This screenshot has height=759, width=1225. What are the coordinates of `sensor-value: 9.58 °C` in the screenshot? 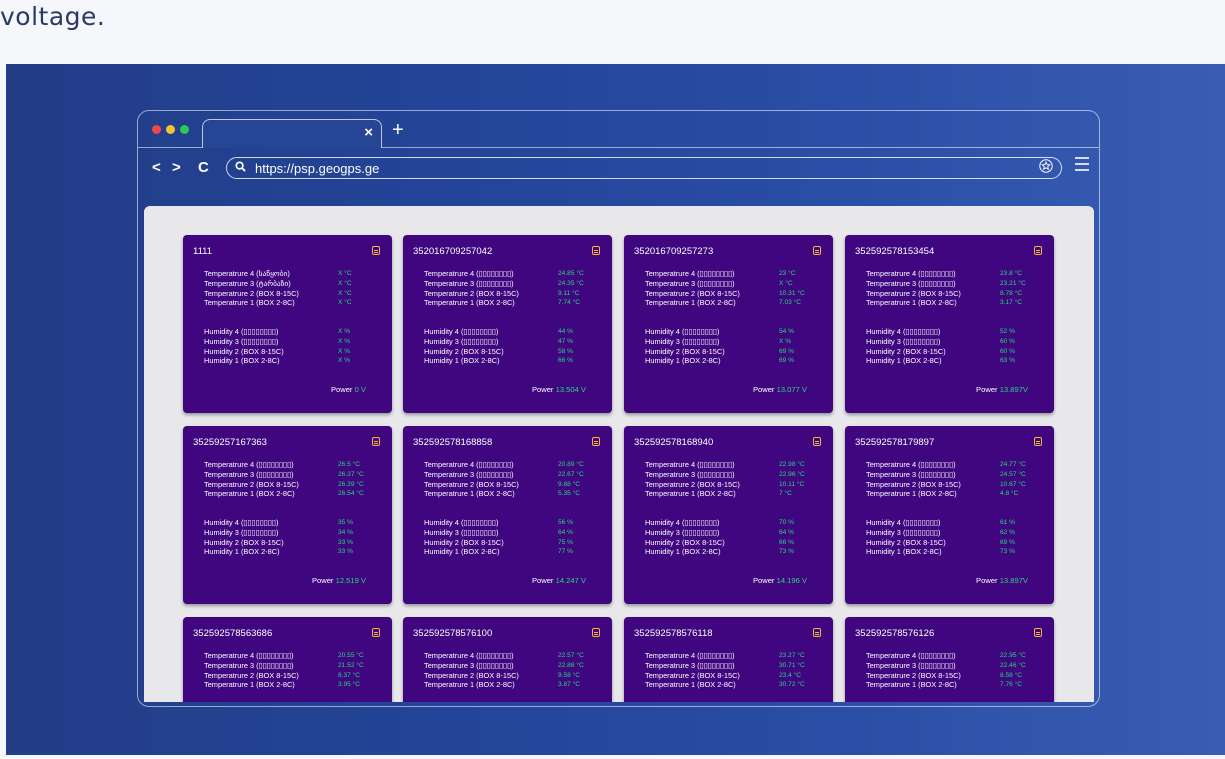 It's located at (569, 675).